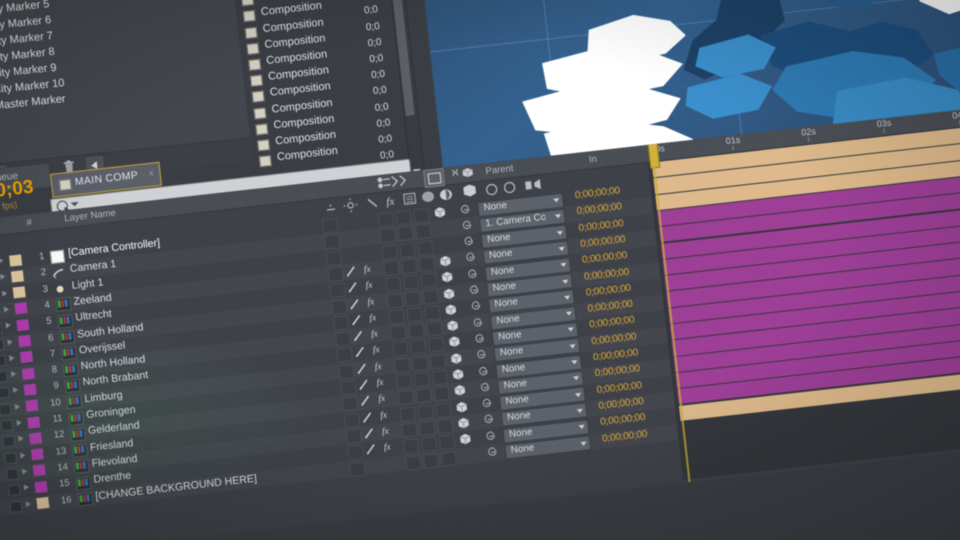  I want to click on layer-name: Zeeland, so click(92, 299).